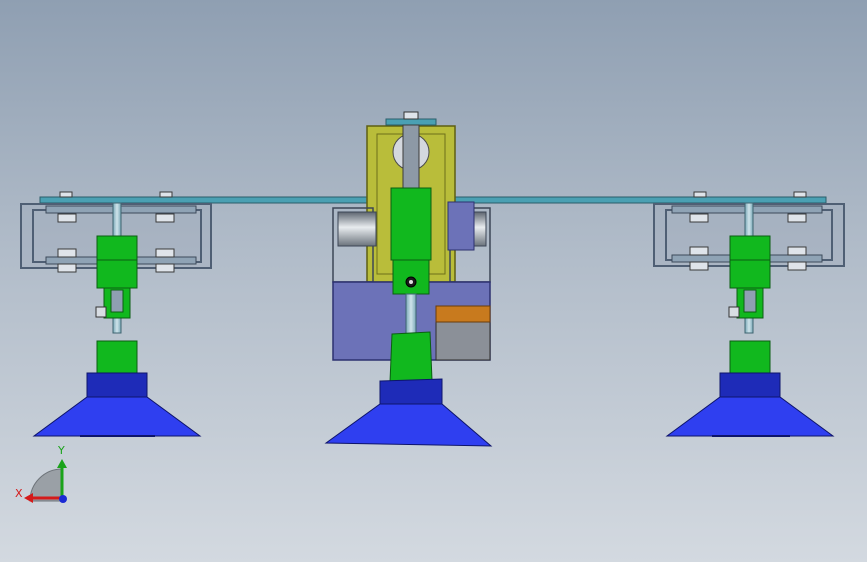 Image resolution: width=867 pixels, height=562 pixels. Describe the element at coordinates (117, 357) in the screenshot. I see `left-lower-green` at that location.